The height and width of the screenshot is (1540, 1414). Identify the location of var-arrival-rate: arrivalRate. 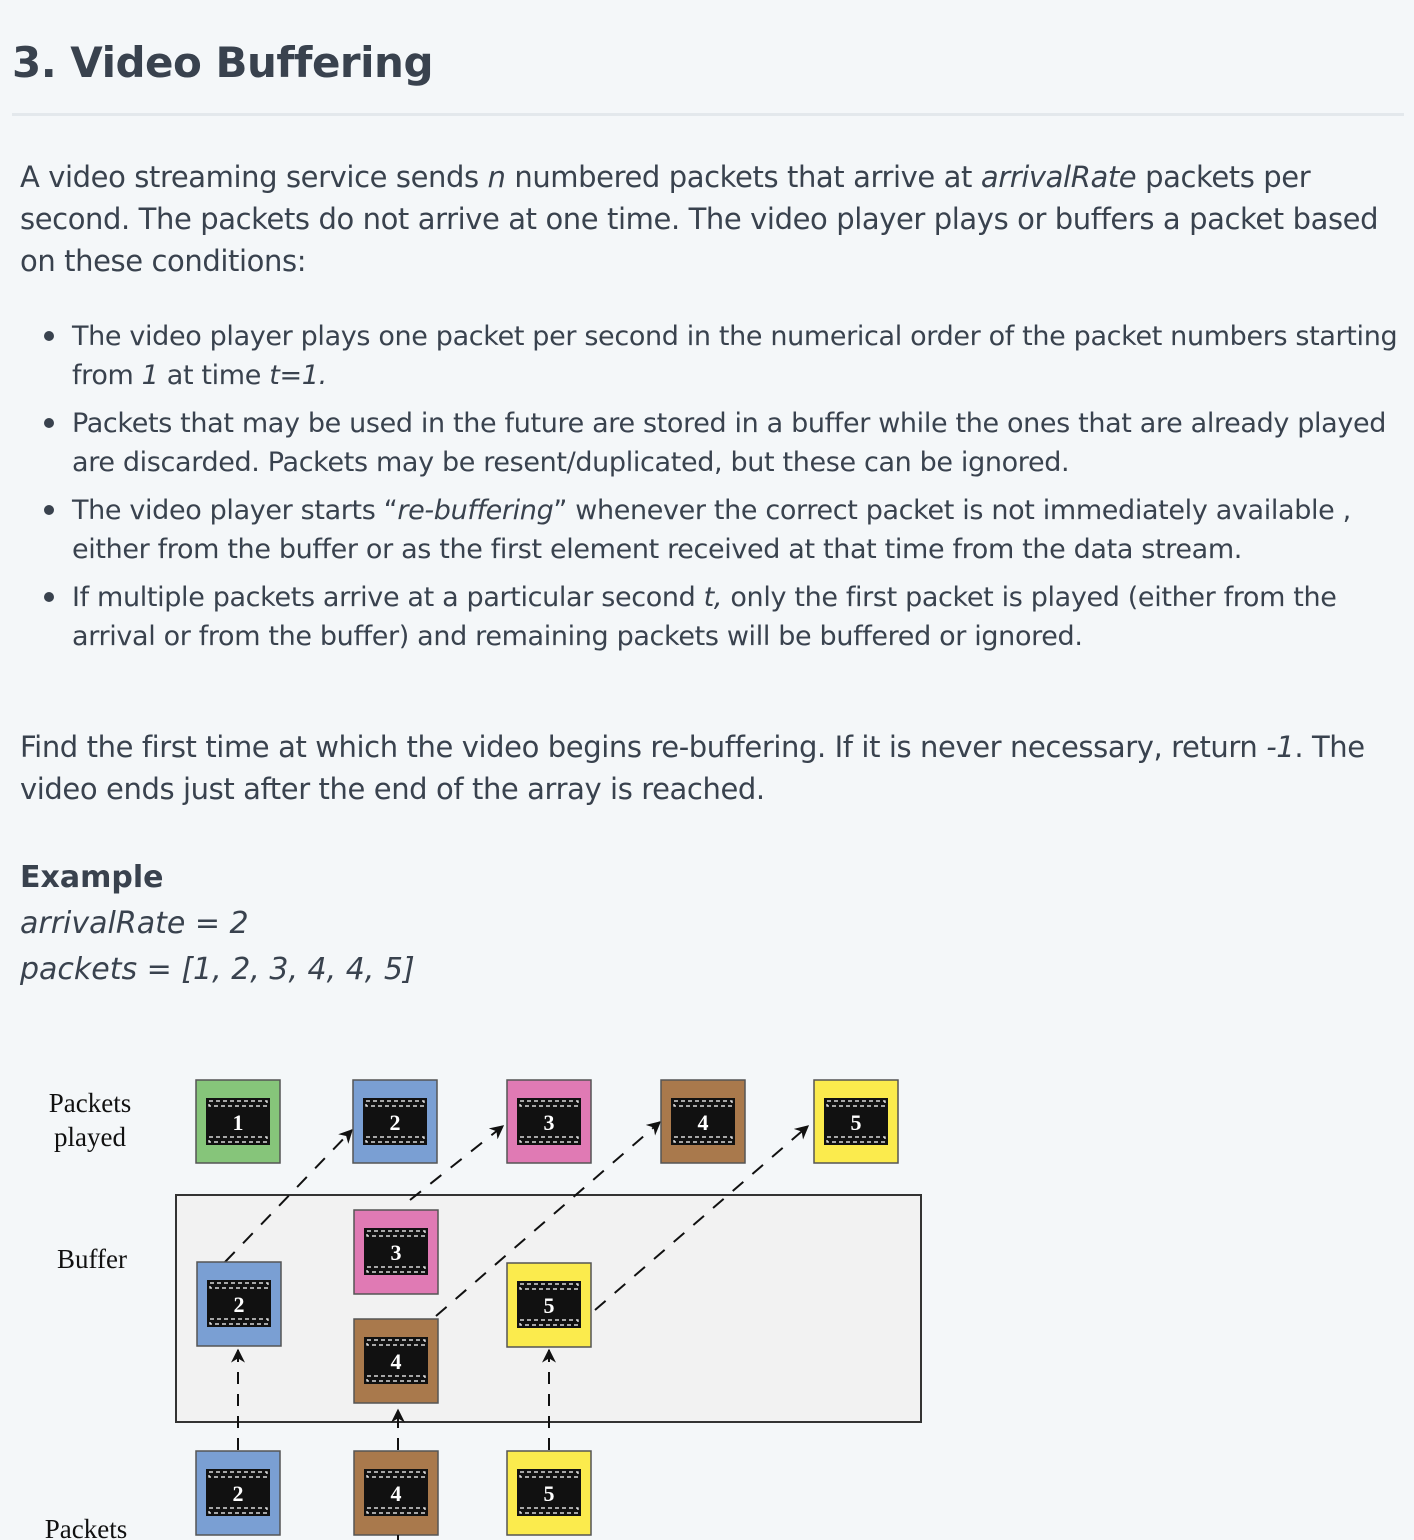
(1058, 177).